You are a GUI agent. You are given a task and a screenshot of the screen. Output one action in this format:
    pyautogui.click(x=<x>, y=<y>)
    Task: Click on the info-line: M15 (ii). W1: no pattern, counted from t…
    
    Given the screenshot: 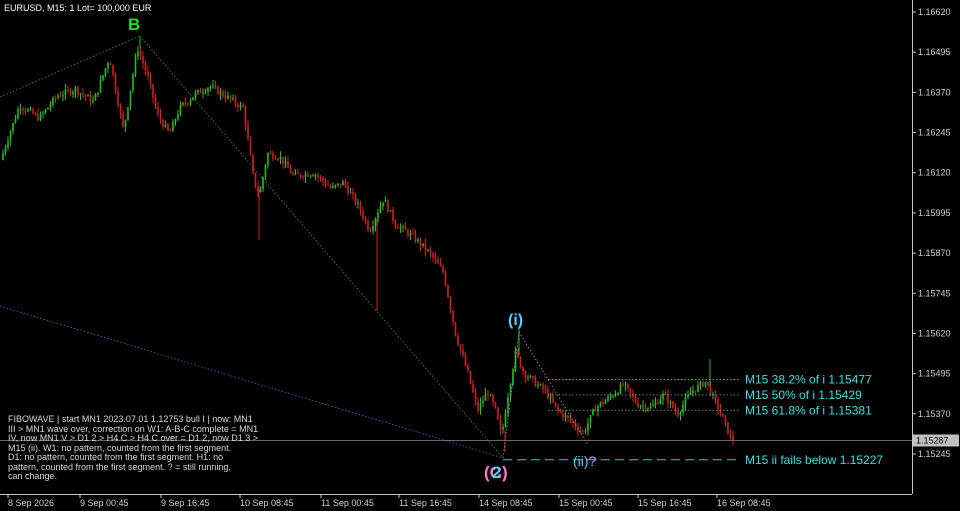 What is the action you would take?
    pyautogui.click(x=120, y=448)
    